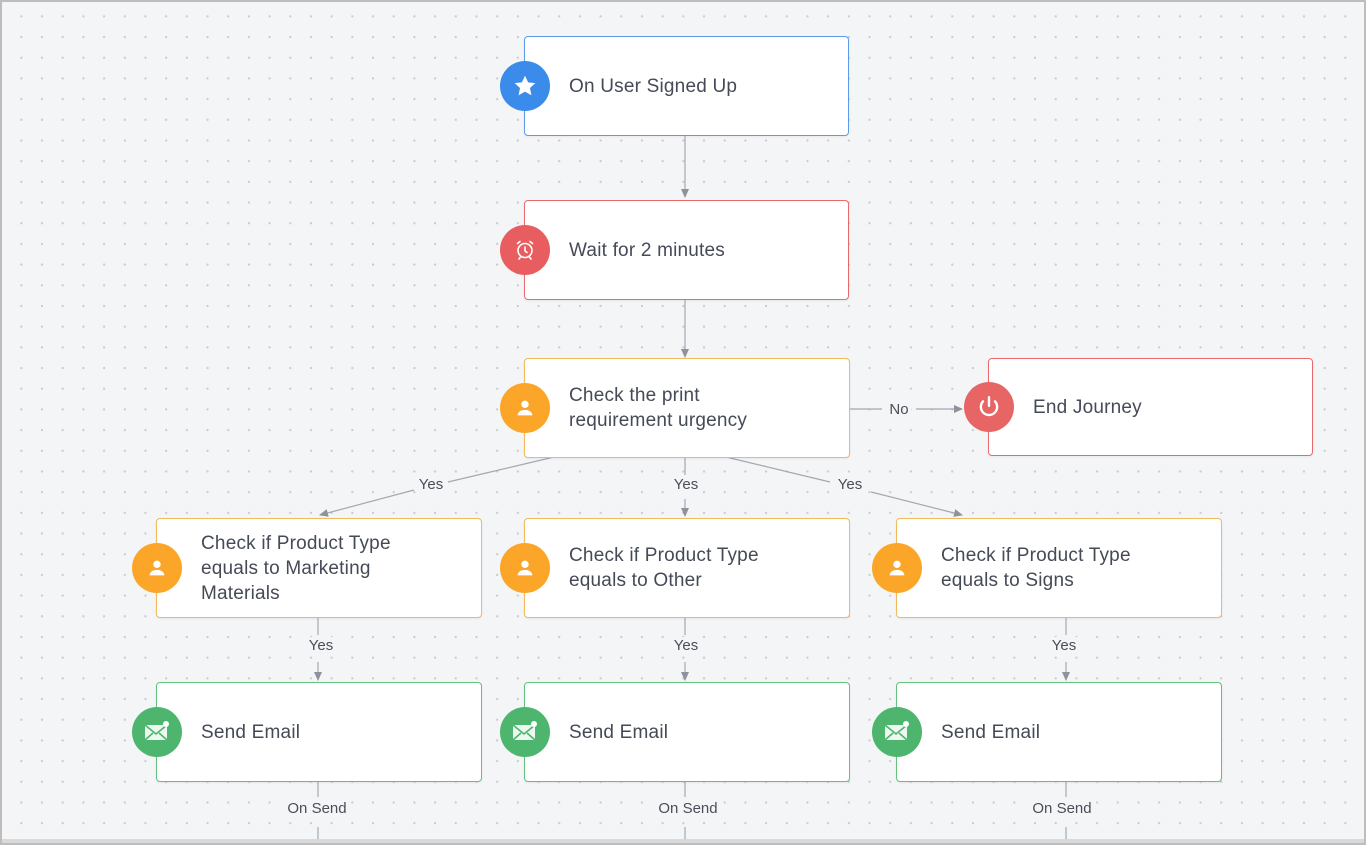  Describe the element at coordinates (687, 732) in the screenshot. I see `node-send-email-2: Send Email` at that location.